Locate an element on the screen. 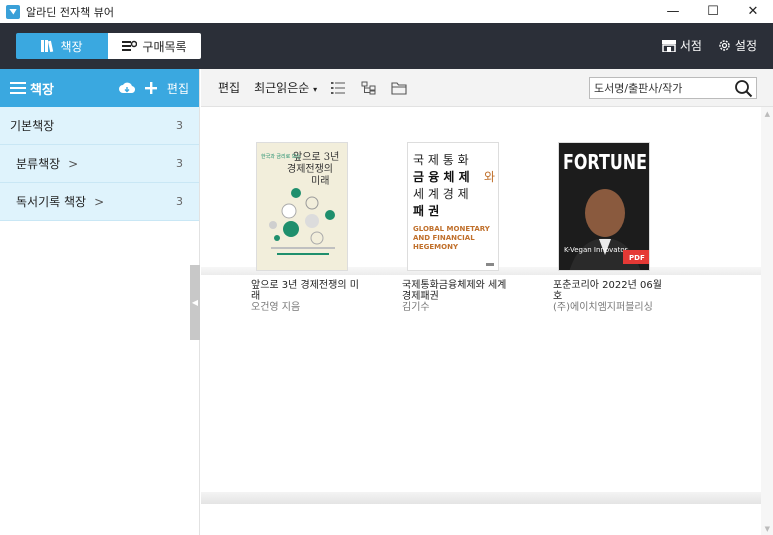 The width and height of the screenshot is (773, 535). cover-badge: 한국과 금리로 보는 is located at coordinates (281, 156).